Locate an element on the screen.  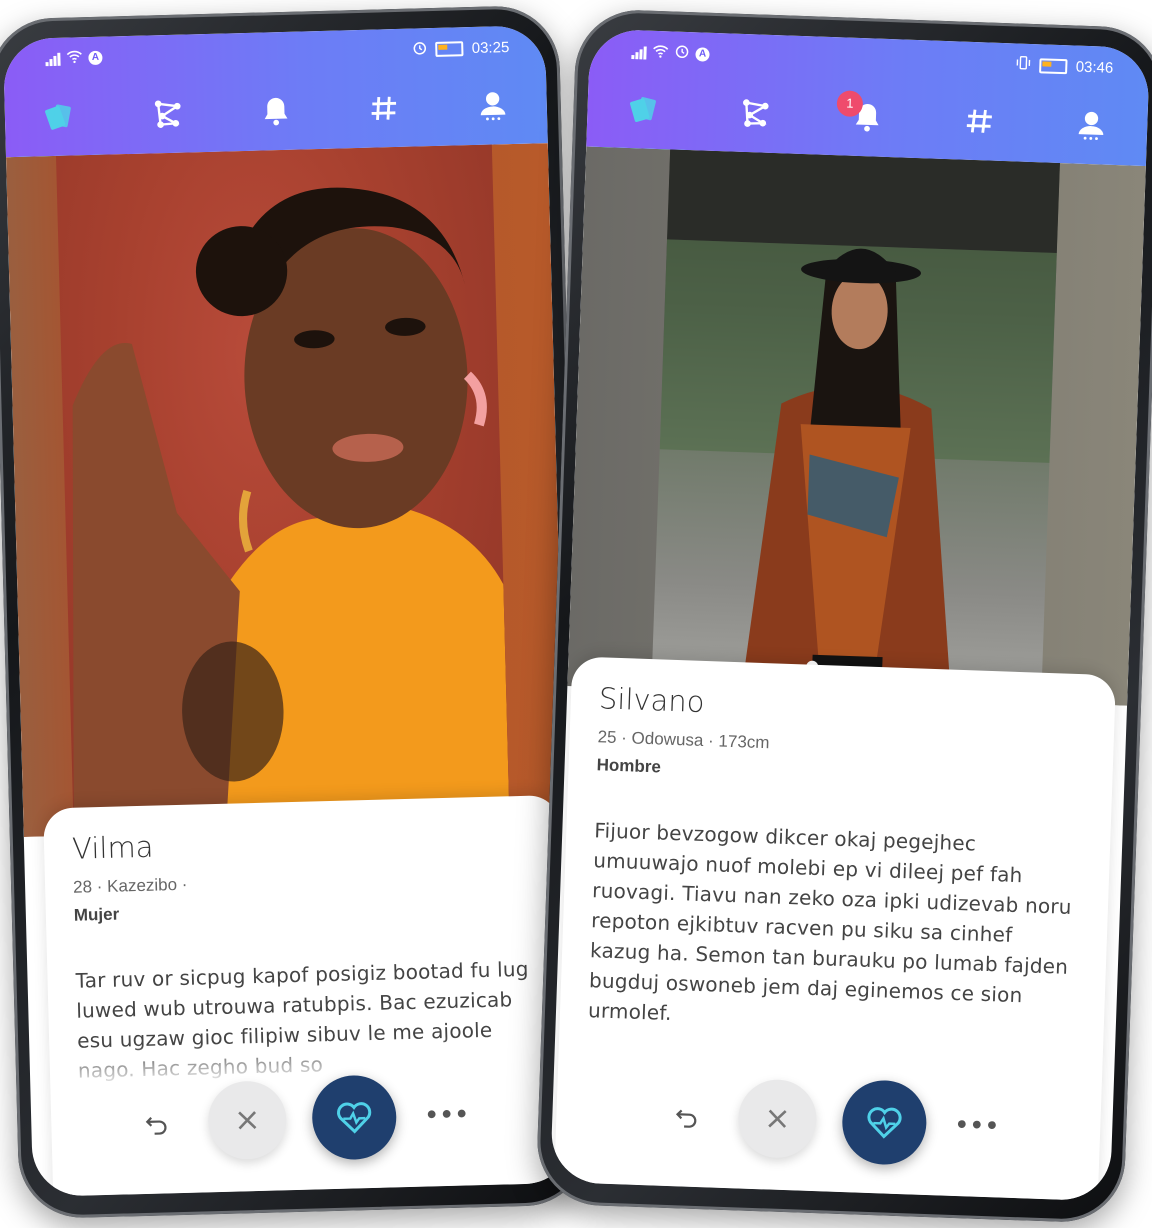
status-time: 03:25 is located at coordinates (490, 48).